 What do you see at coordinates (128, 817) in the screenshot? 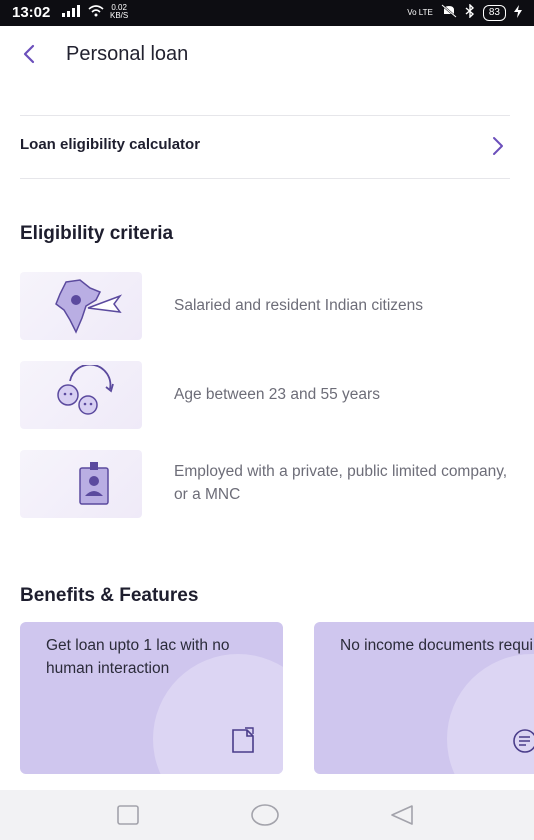
I see `recents-icon` at bounding box center [128, 817].